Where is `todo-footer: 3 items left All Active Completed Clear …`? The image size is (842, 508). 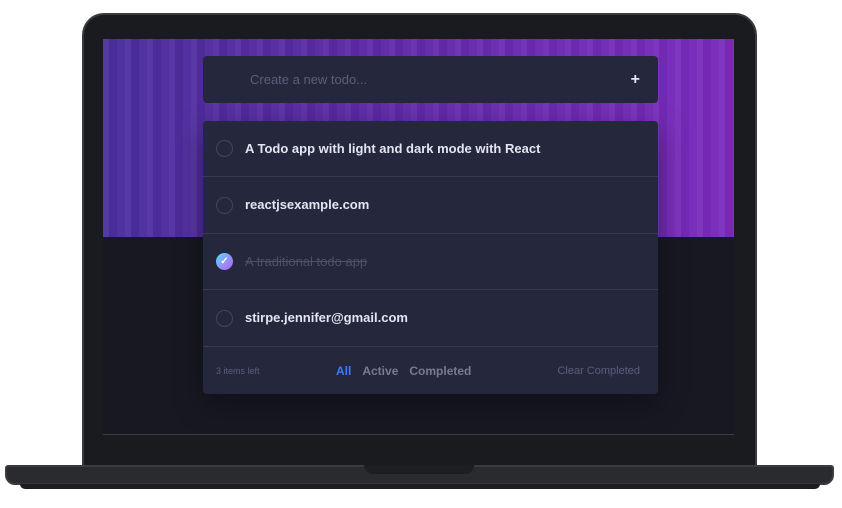
todo-footer: 3 items left All Active Completed Clear … is located at coordinates (430, 370).